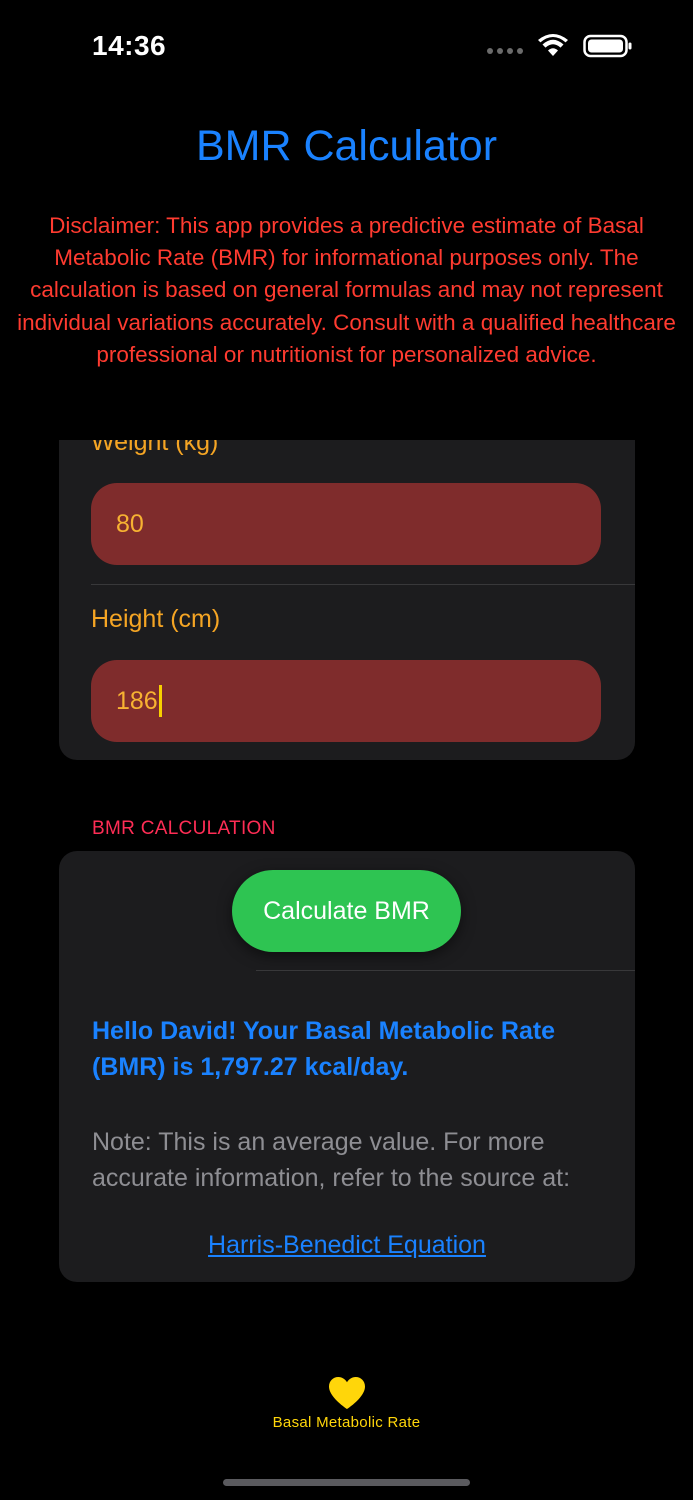 This screenshot has width=693, height=1500. Describe the element at coordinates (346, 524) in the screenshot. I see `weight-input: 80` at that location.